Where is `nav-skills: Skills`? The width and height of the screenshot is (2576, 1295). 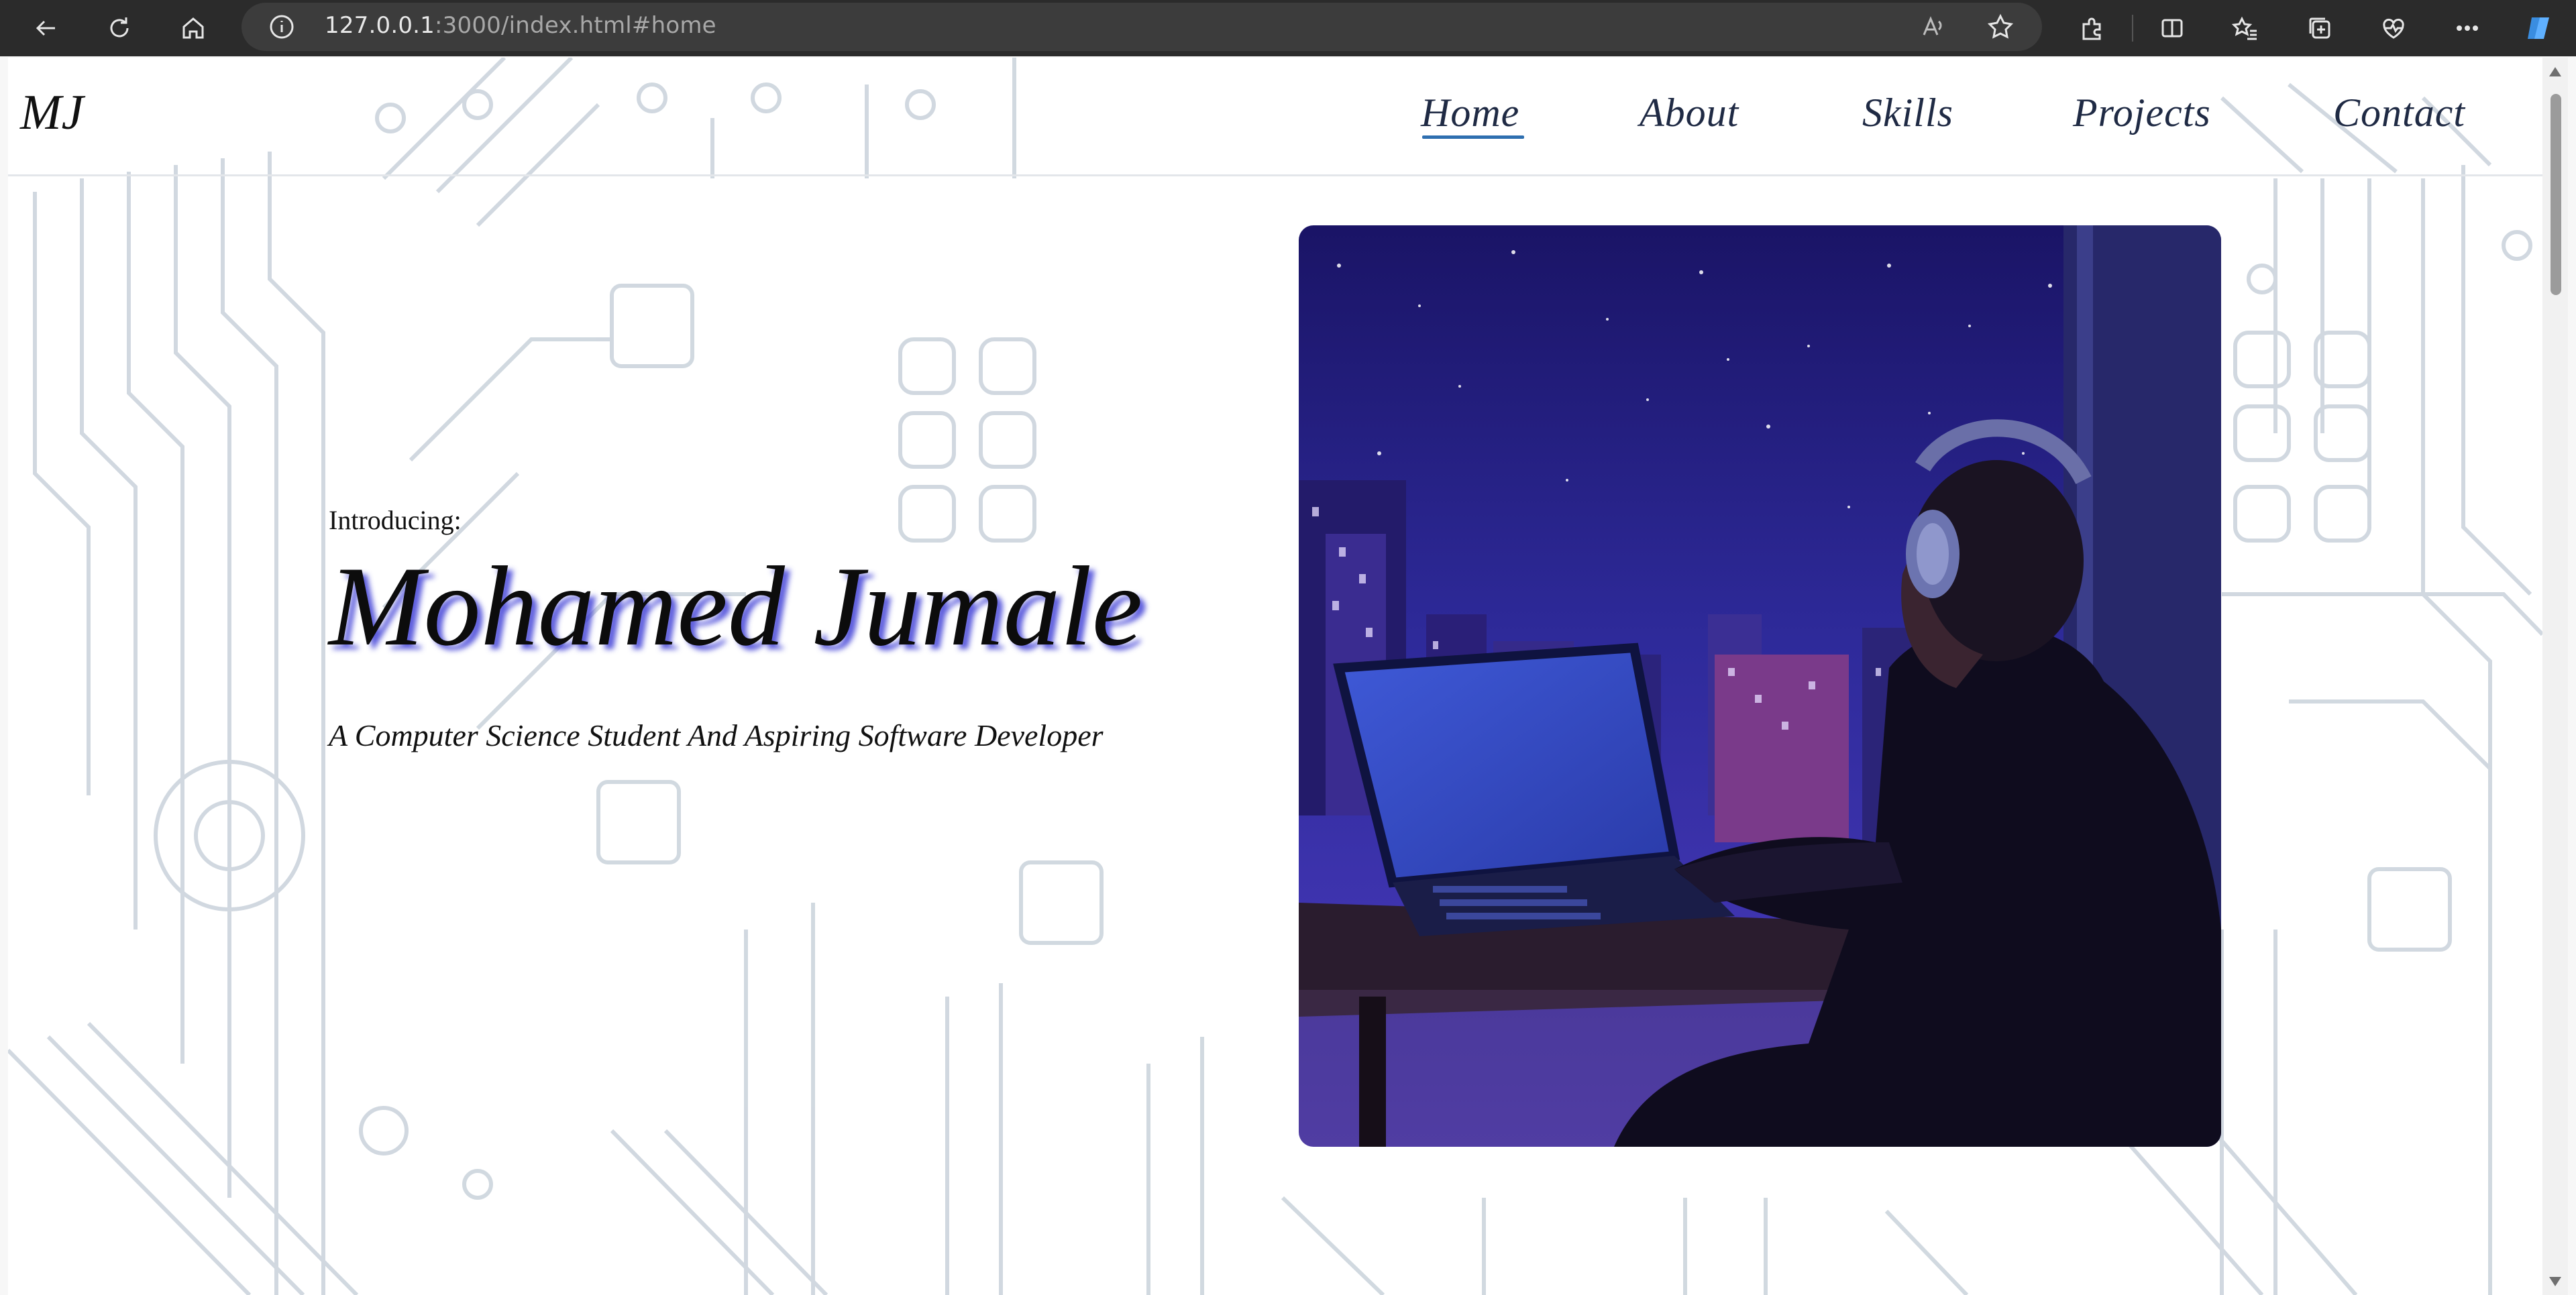
nav-skills: Skills is located at coordinates (1907, 113).